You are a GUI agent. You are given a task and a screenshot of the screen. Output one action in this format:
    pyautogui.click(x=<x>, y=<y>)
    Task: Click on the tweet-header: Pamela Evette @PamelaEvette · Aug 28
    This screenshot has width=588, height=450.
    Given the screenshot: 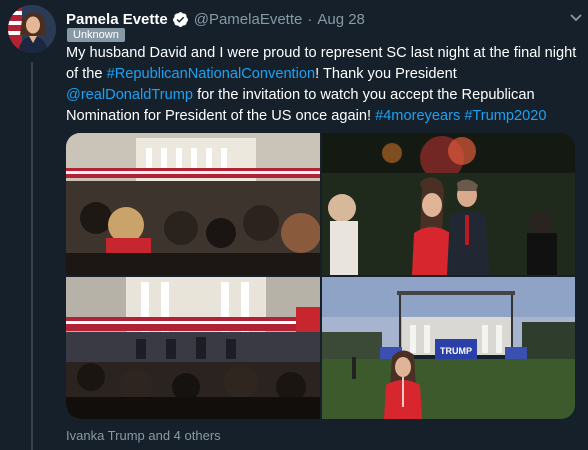 What is the action you would take?
    pyautogui.click(x=322, y=19)
    